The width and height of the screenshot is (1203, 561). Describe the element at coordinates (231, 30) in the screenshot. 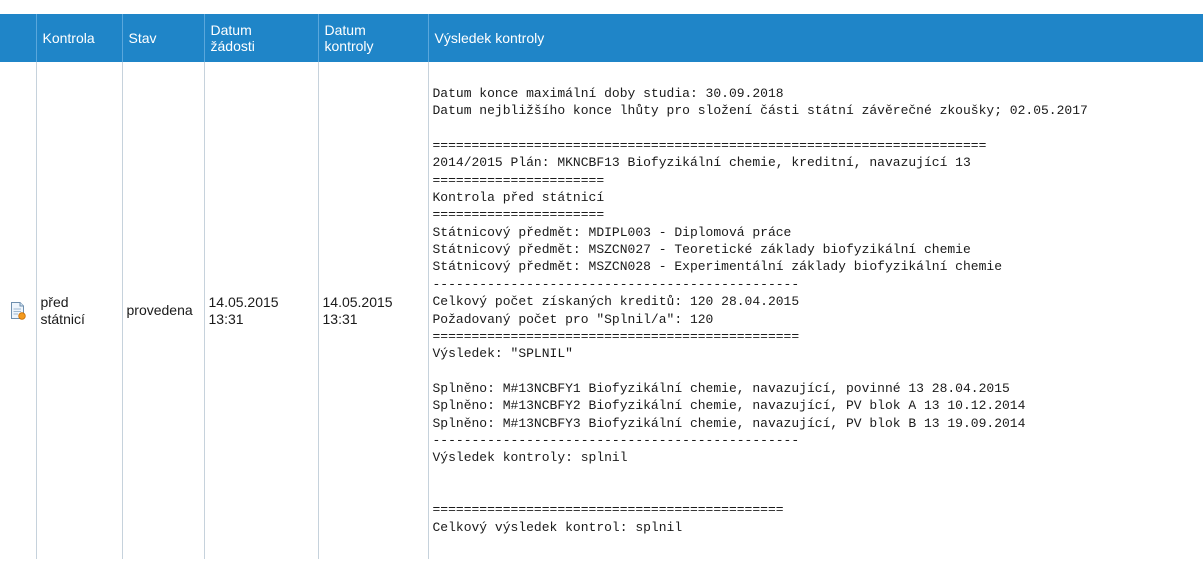

I see `header-datum-zadosti-line1: Datum` at that location.